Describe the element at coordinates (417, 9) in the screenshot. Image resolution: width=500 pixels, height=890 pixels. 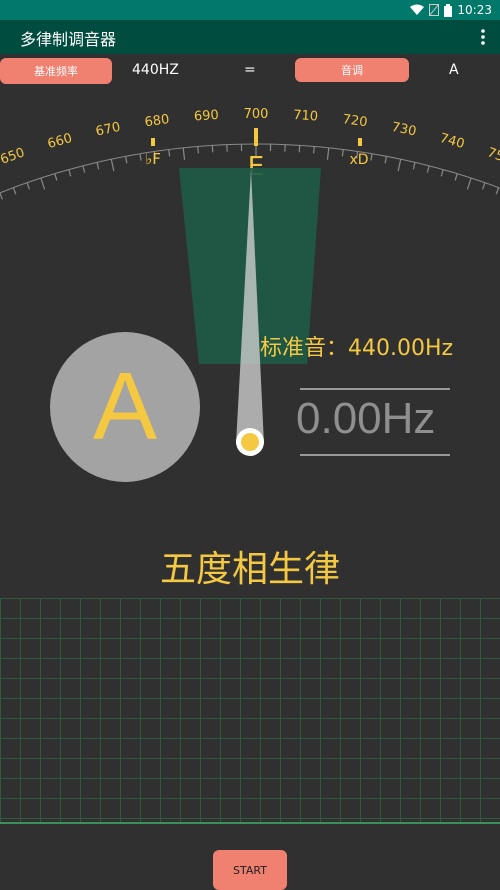
I see `wifi-icon` at that location.